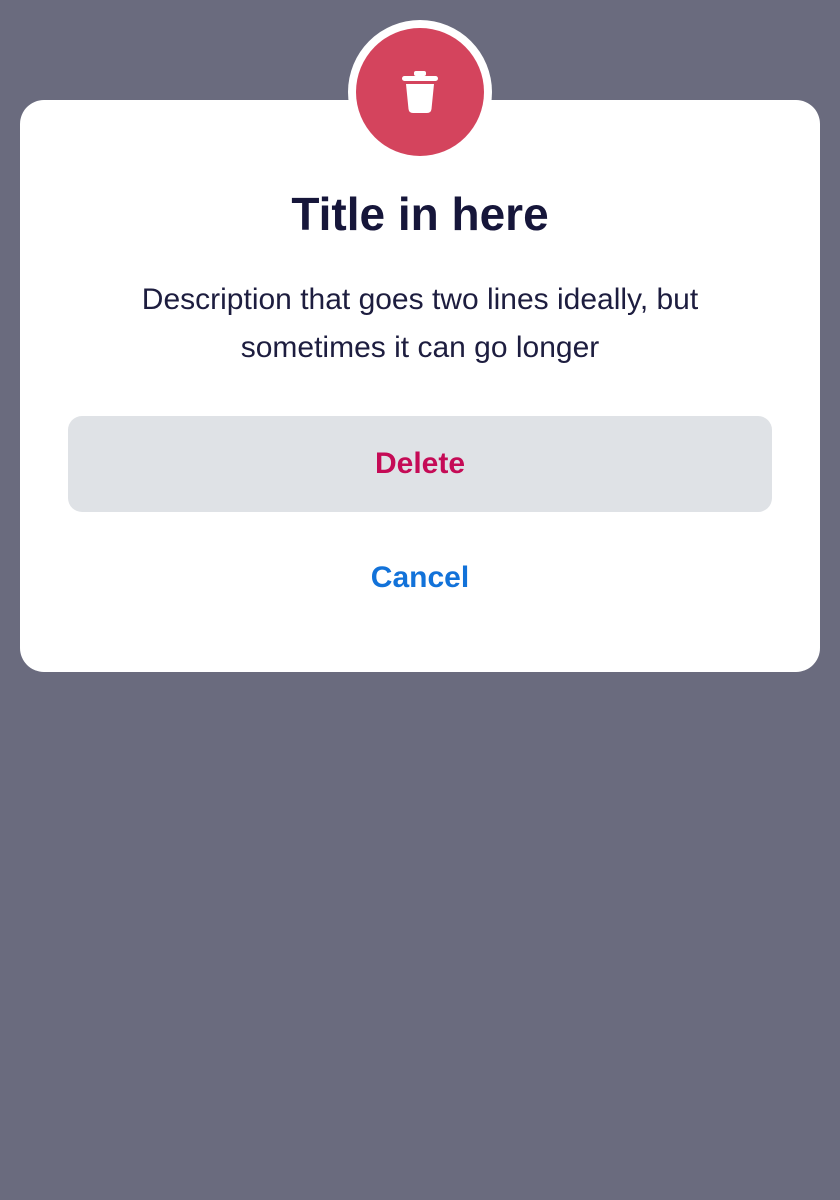 This screenshot has width=840, height=1200. Describe the element at coordinates (420, 464) in the screenshot. I see `delete-button: Delete` at that location.